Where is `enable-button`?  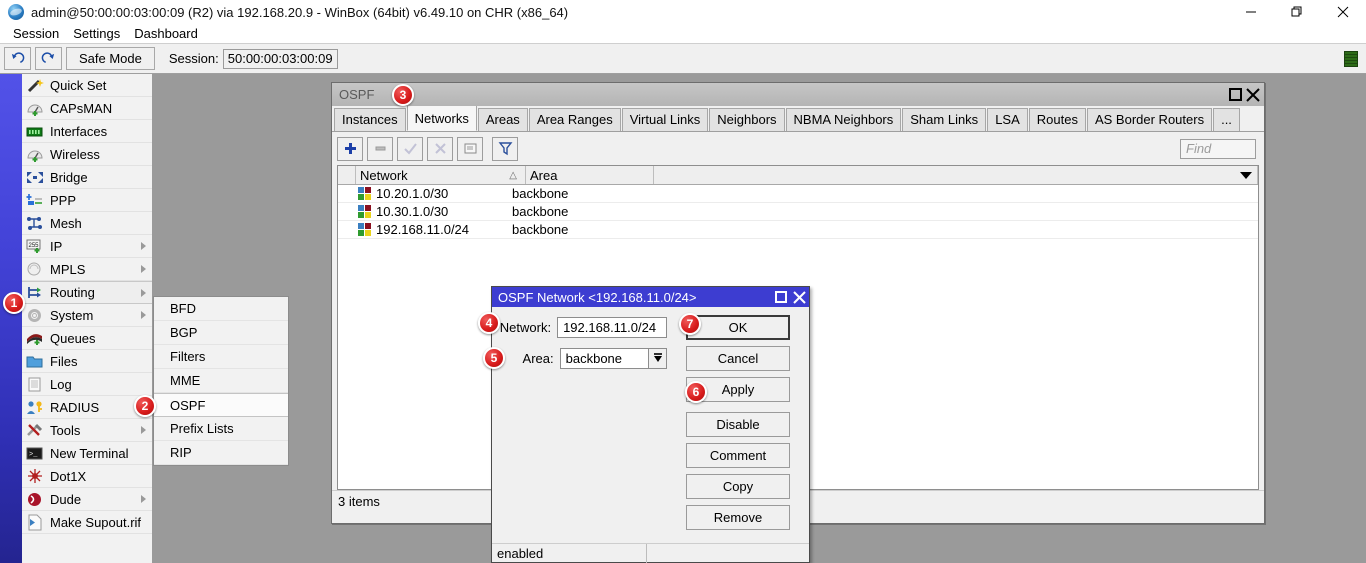 enable-button is located at coordinates (410, 148).